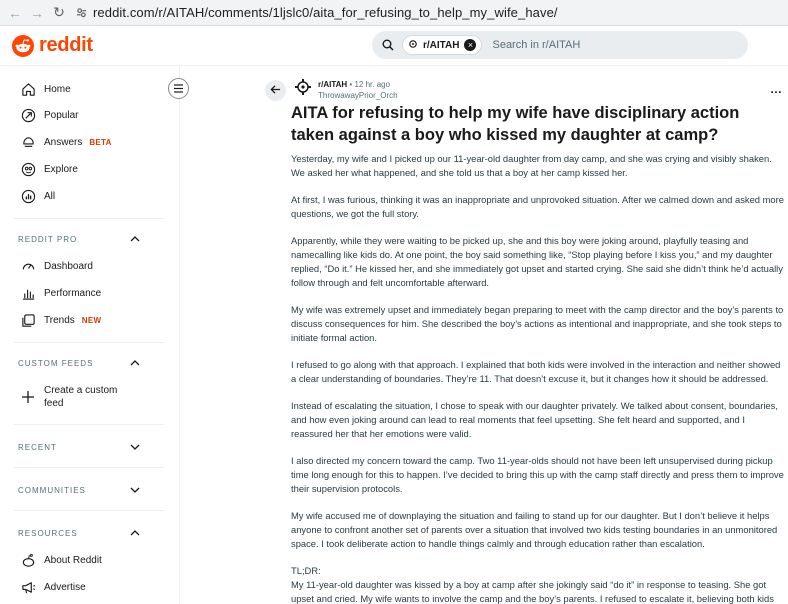 The image size is (788, 604). I want to click on search-input: Search in r/AITAH, so click(536, 45).